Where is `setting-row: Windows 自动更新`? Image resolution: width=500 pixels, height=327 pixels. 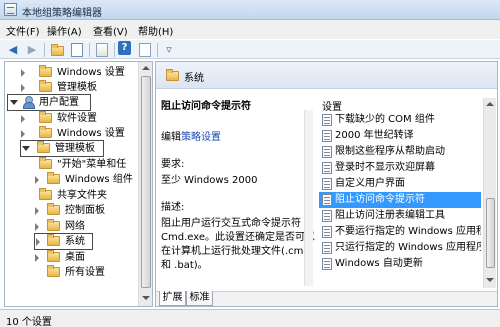 setting-row: Windows 自动更新 is located at coordinates (400, 264).